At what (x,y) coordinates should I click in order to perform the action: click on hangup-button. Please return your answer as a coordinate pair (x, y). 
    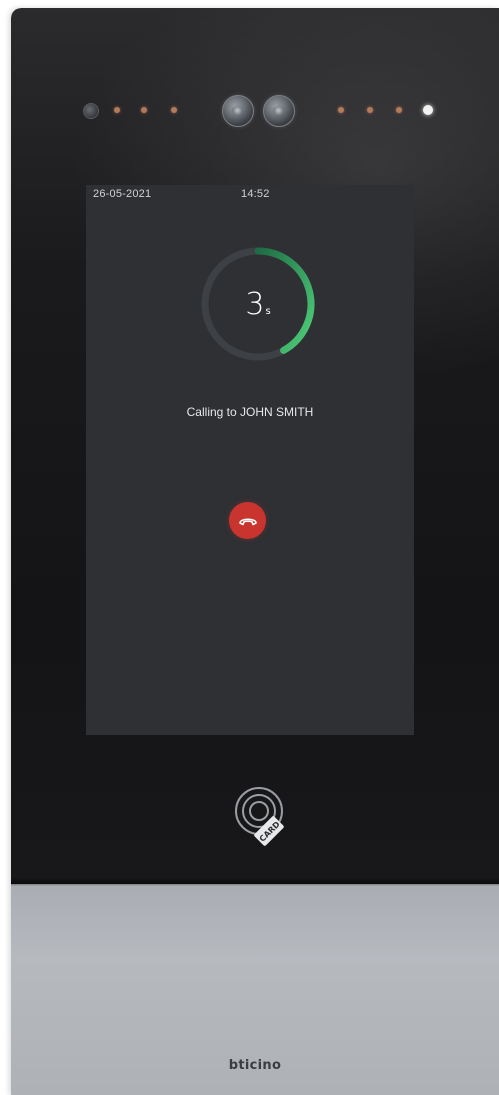
    Looking at the image, I should click on (247, 520).